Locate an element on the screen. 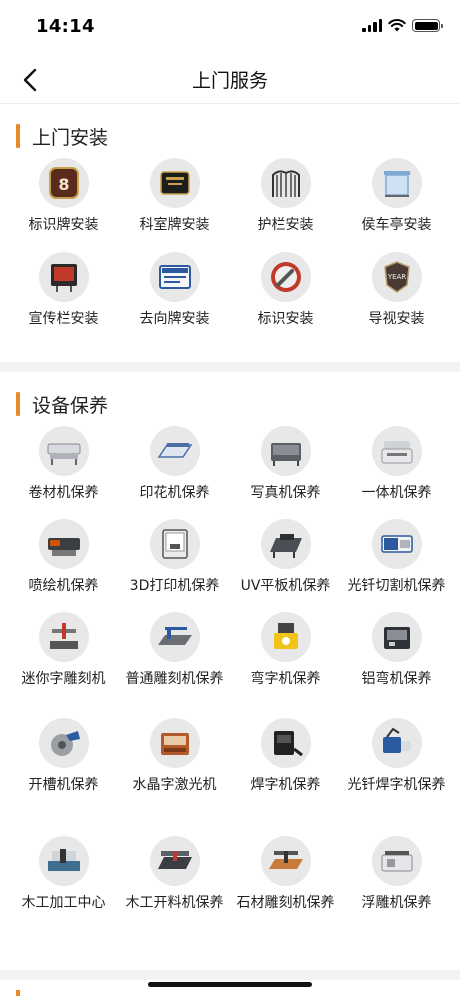 The image size is (460, 996). service-item: UV平板机保养 is located at coordinates (285, 565).